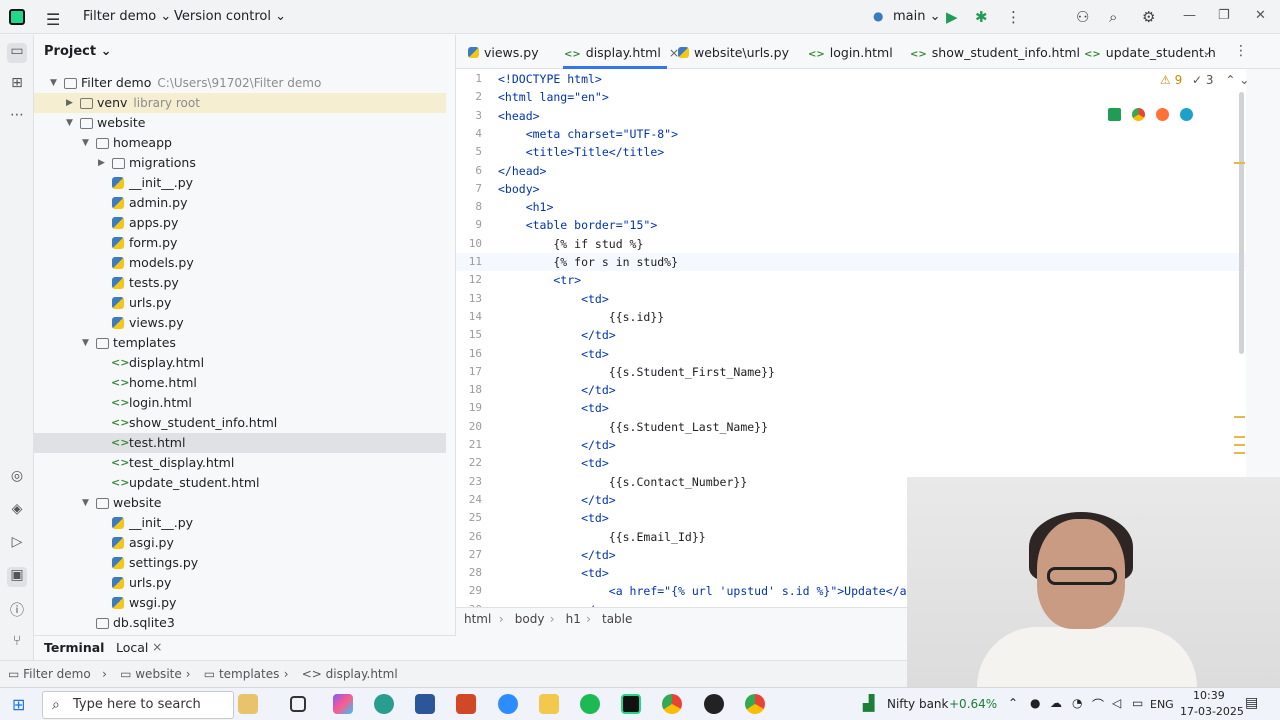 The height and width of the screenshot is (720, 1280). Describe the element at coordinates (851, 244) in the screenshot. I see `code-line: 10 {% if stud %}` at that location.